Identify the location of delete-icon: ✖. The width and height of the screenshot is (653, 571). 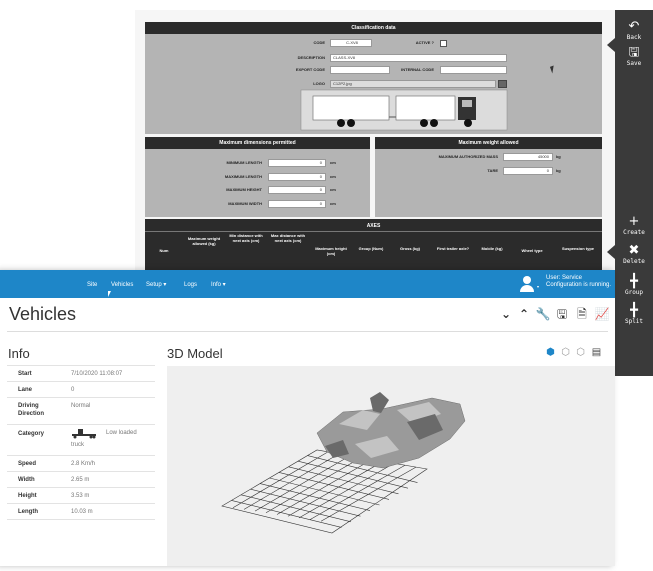
(634, 250).